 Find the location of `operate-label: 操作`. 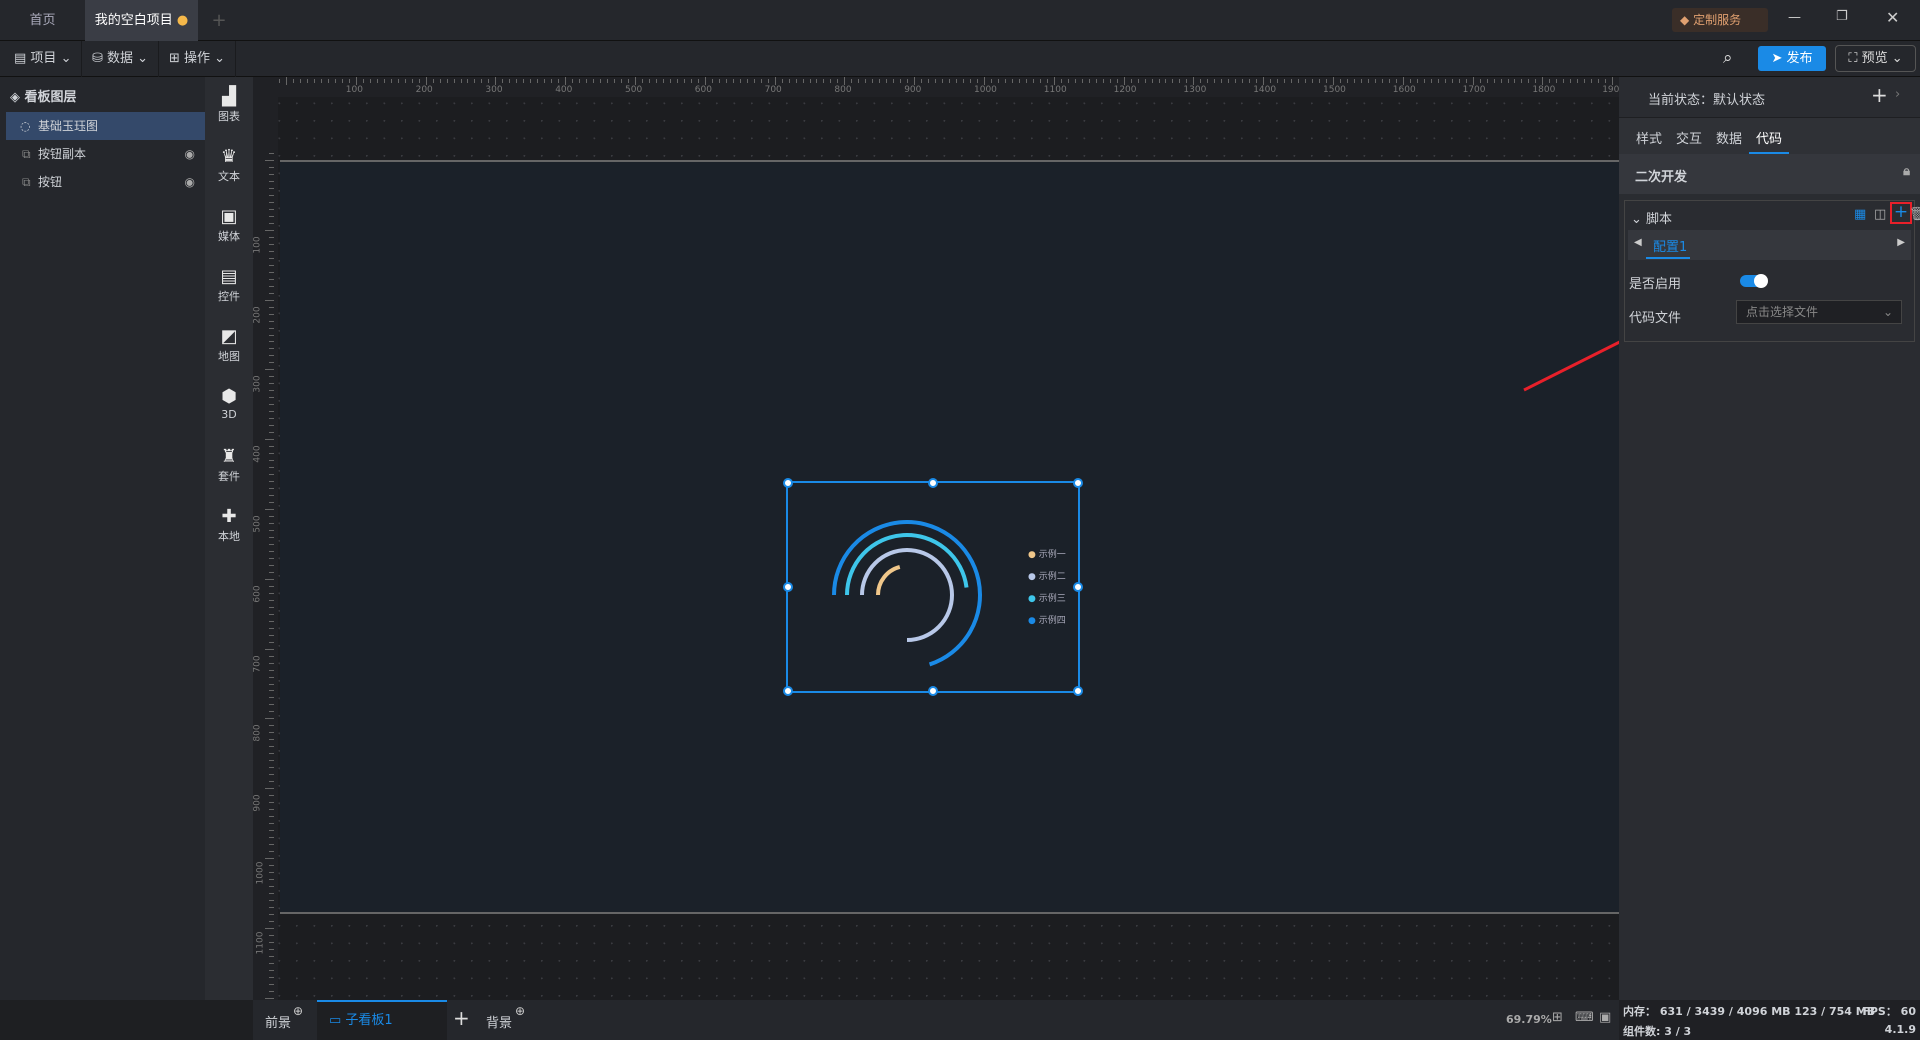

operate-label: 操作 is located at coordinates (197, 58).